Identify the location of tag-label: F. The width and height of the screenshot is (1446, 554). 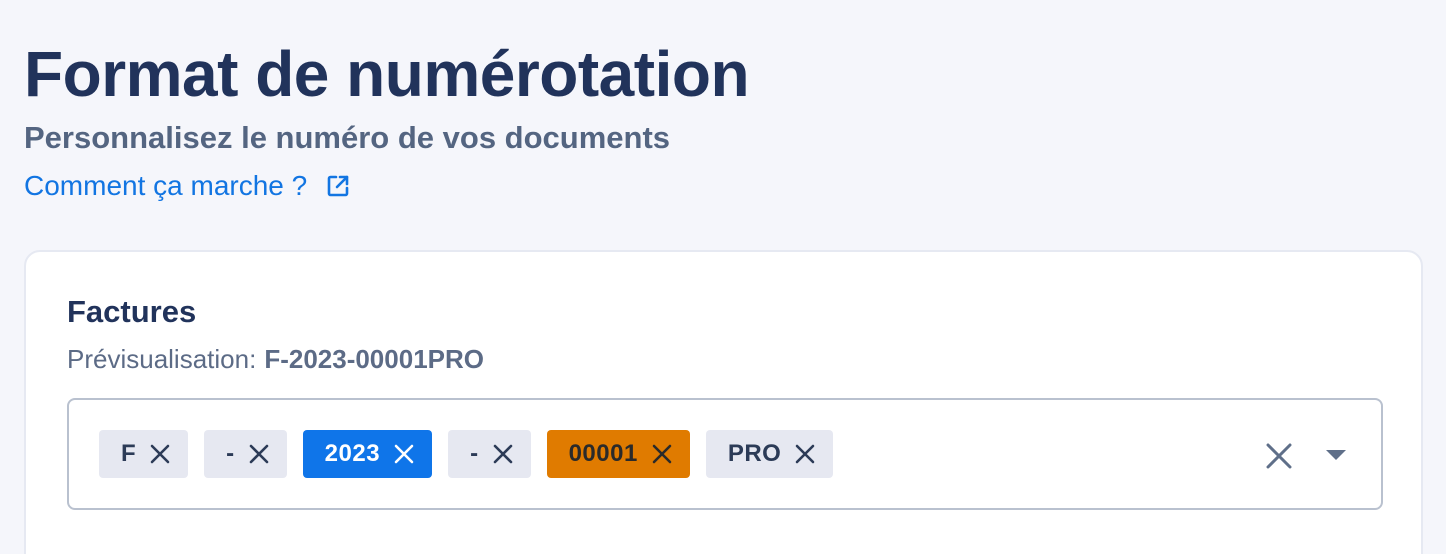
(129, 453).